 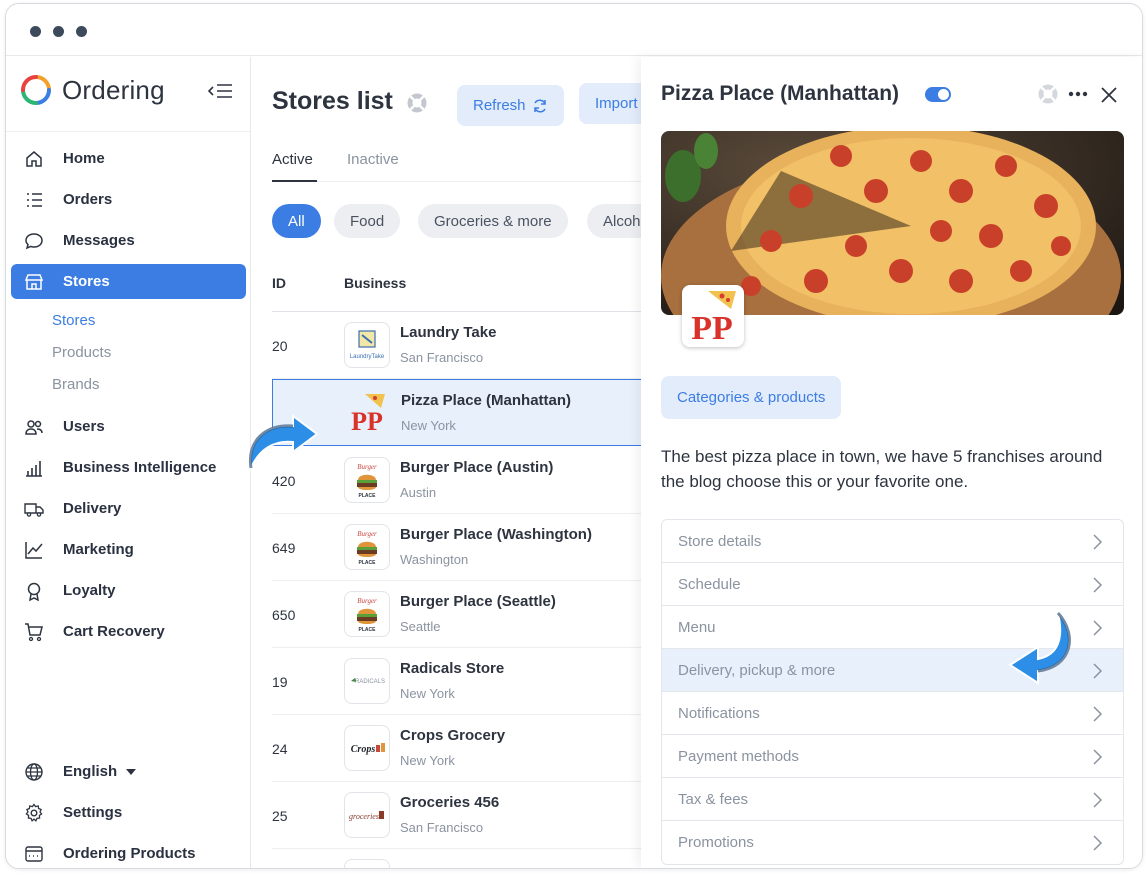 What do you see at coordinates (1078, 94) in the screenshot?
I see `more-options-icon` at bounding box center [1078, 94].